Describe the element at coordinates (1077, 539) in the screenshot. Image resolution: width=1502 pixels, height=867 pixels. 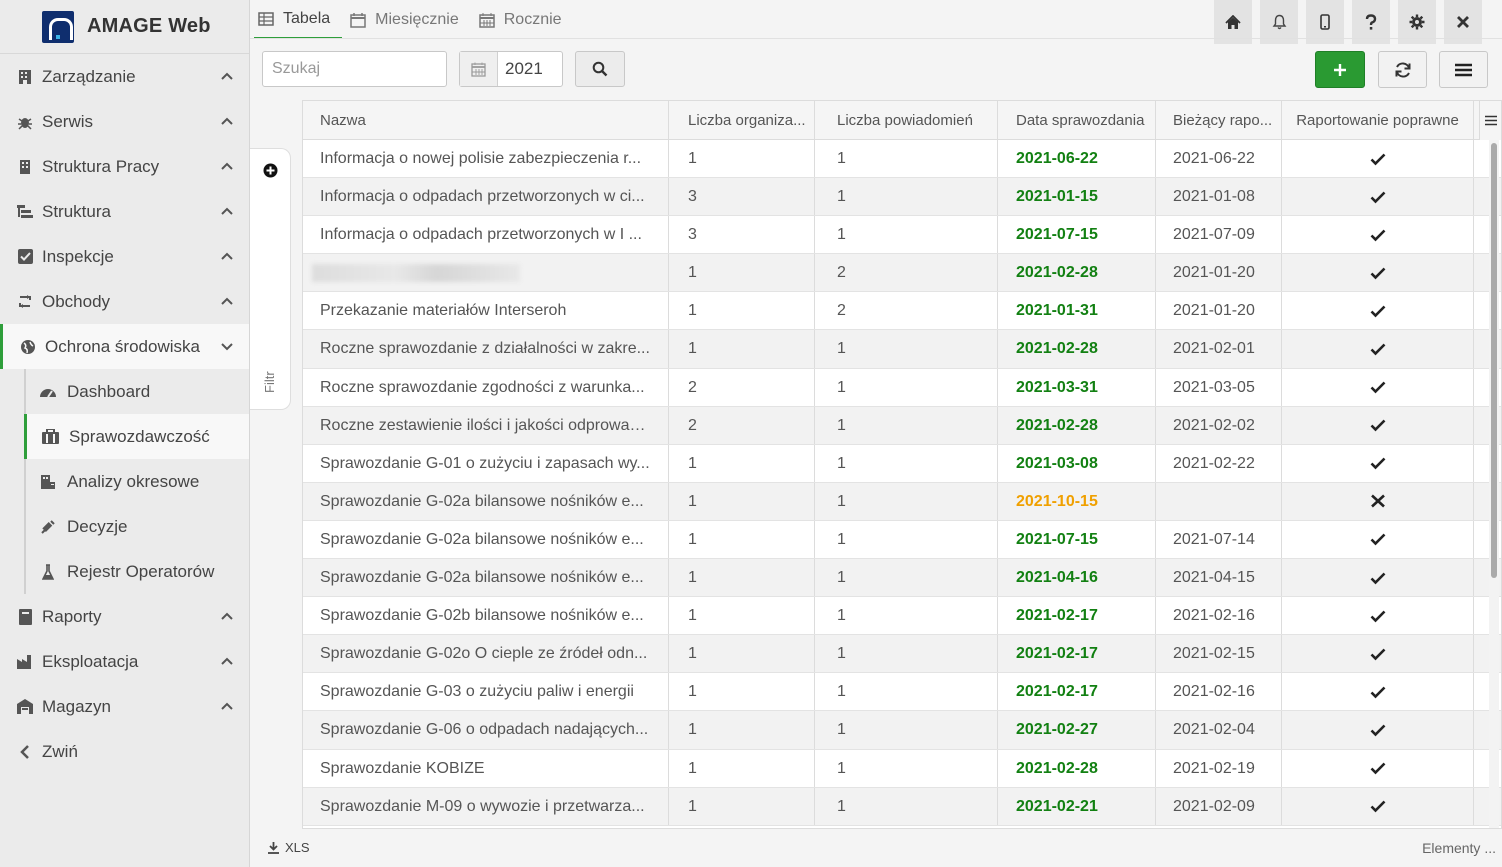
I see `cell-report-date: 2021-07-15` at that location.